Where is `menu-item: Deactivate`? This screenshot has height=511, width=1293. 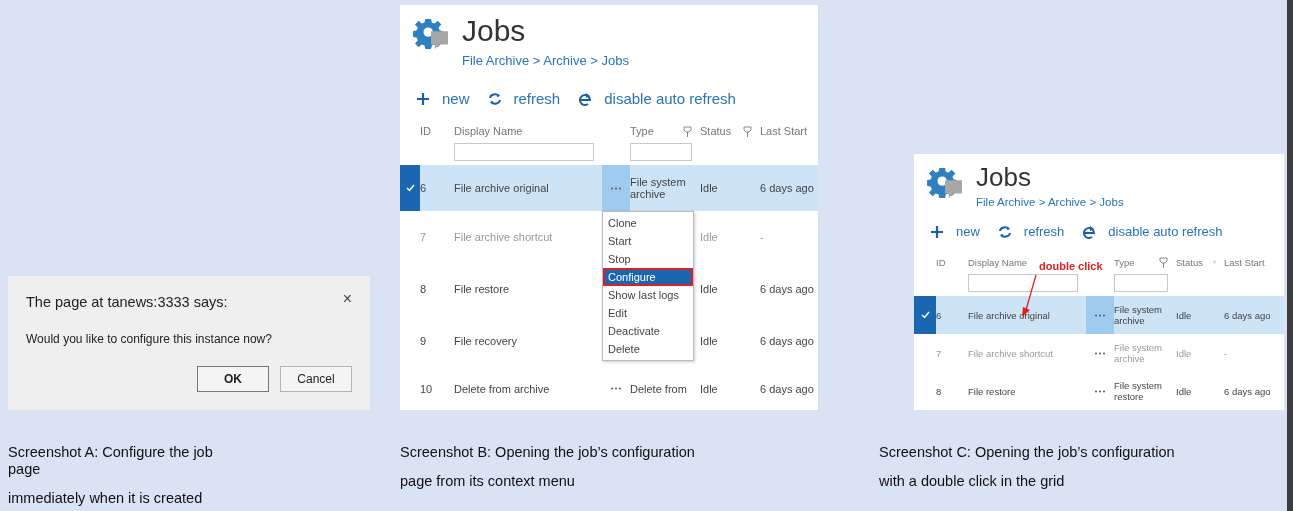
menu-item: Deactivate is located at coordinates (648, 331).